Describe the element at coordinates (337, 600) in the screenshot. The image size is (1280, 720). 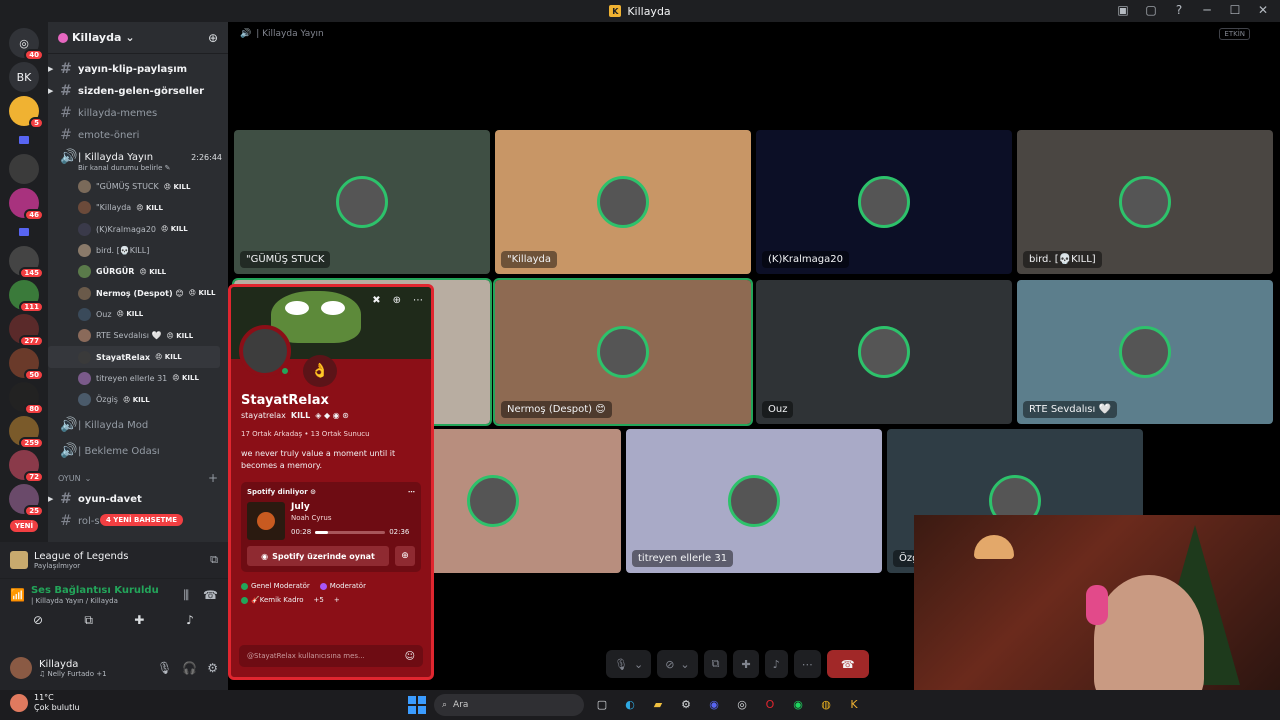
I see `add-role-icon: +` at that location.